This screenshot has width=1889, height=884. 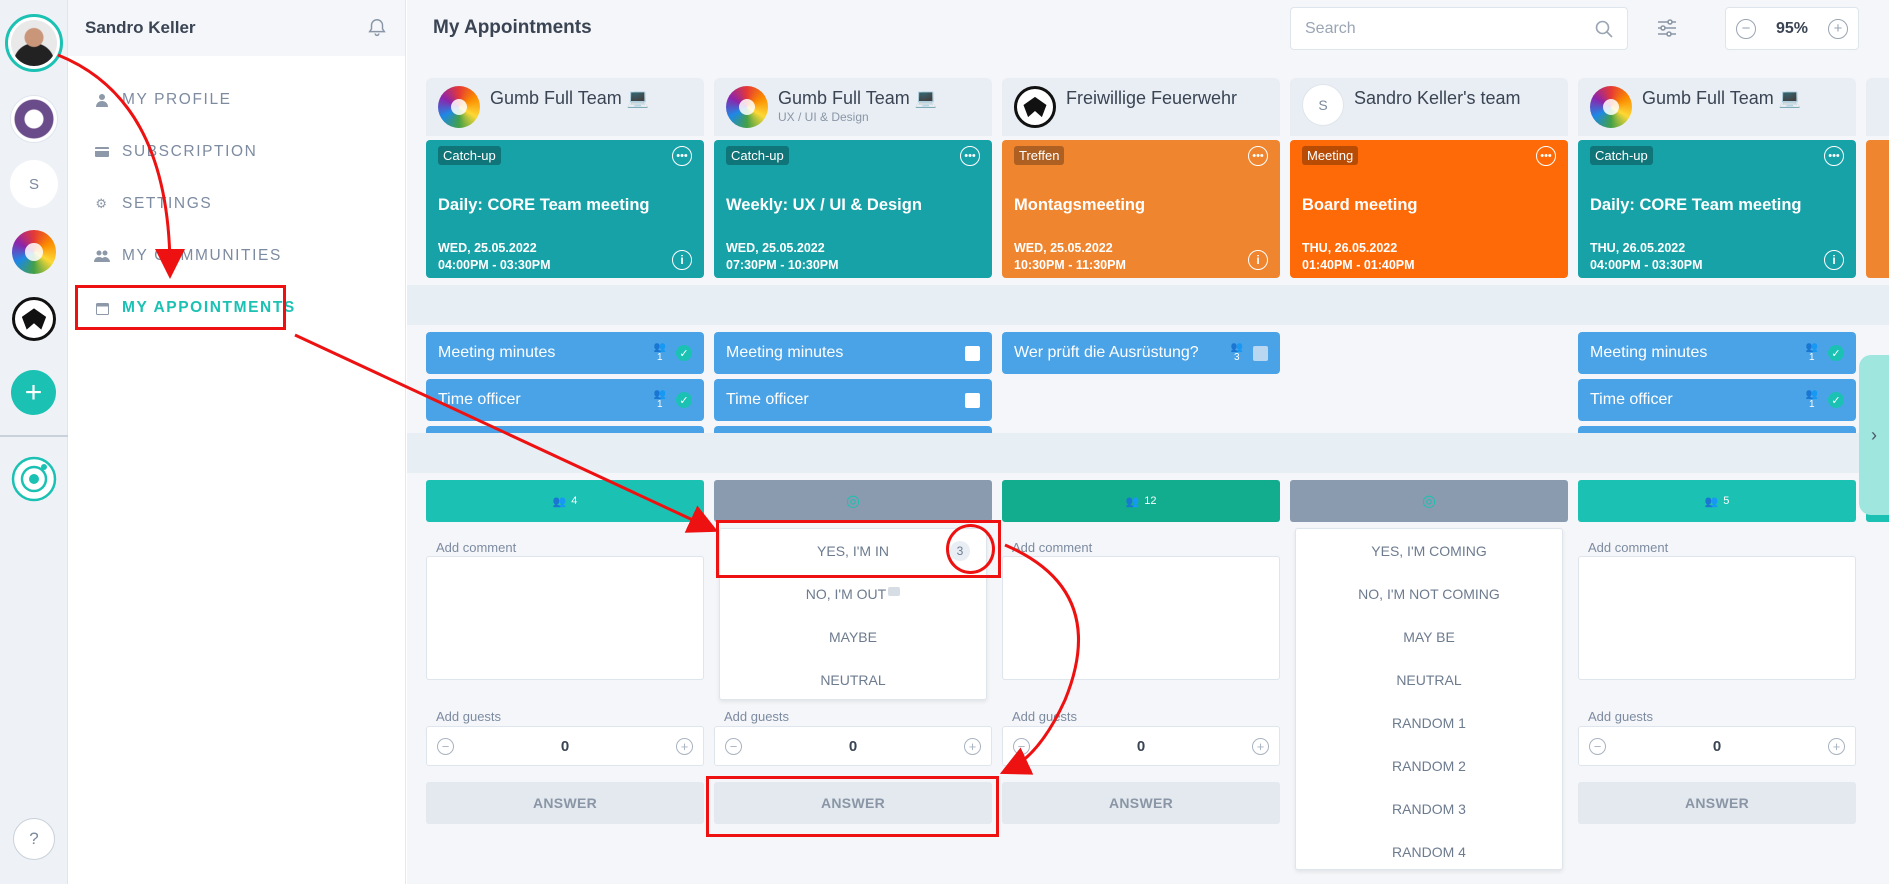 I want to click on attendees-bar: 👥 5, so click(x=1717, y=501).